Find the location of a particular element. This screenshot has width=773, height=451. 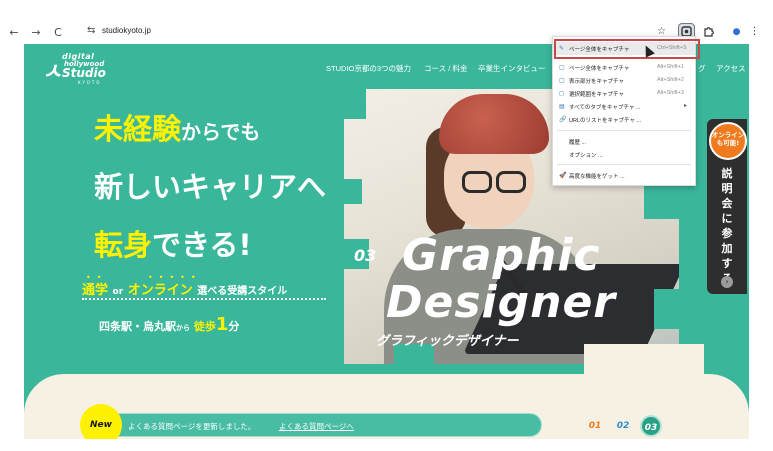

access-minutes-number: 1 is located at coordinates (222, 324).